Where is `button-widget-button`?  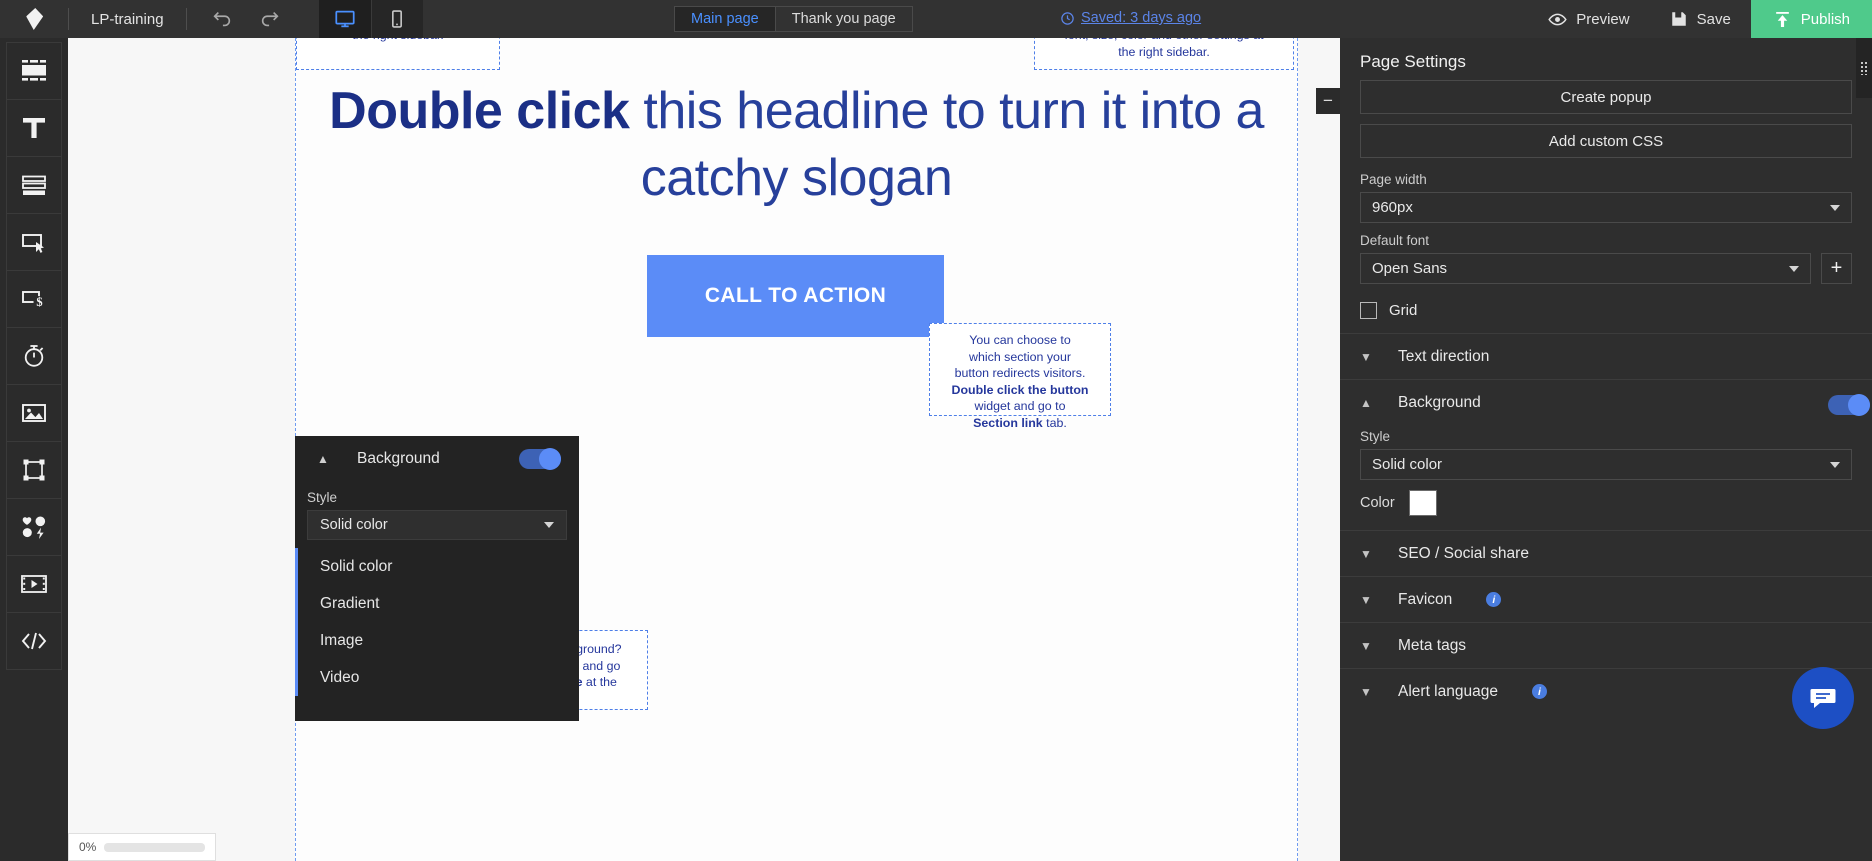
button-widget-button is located at coordinates (34, 242).